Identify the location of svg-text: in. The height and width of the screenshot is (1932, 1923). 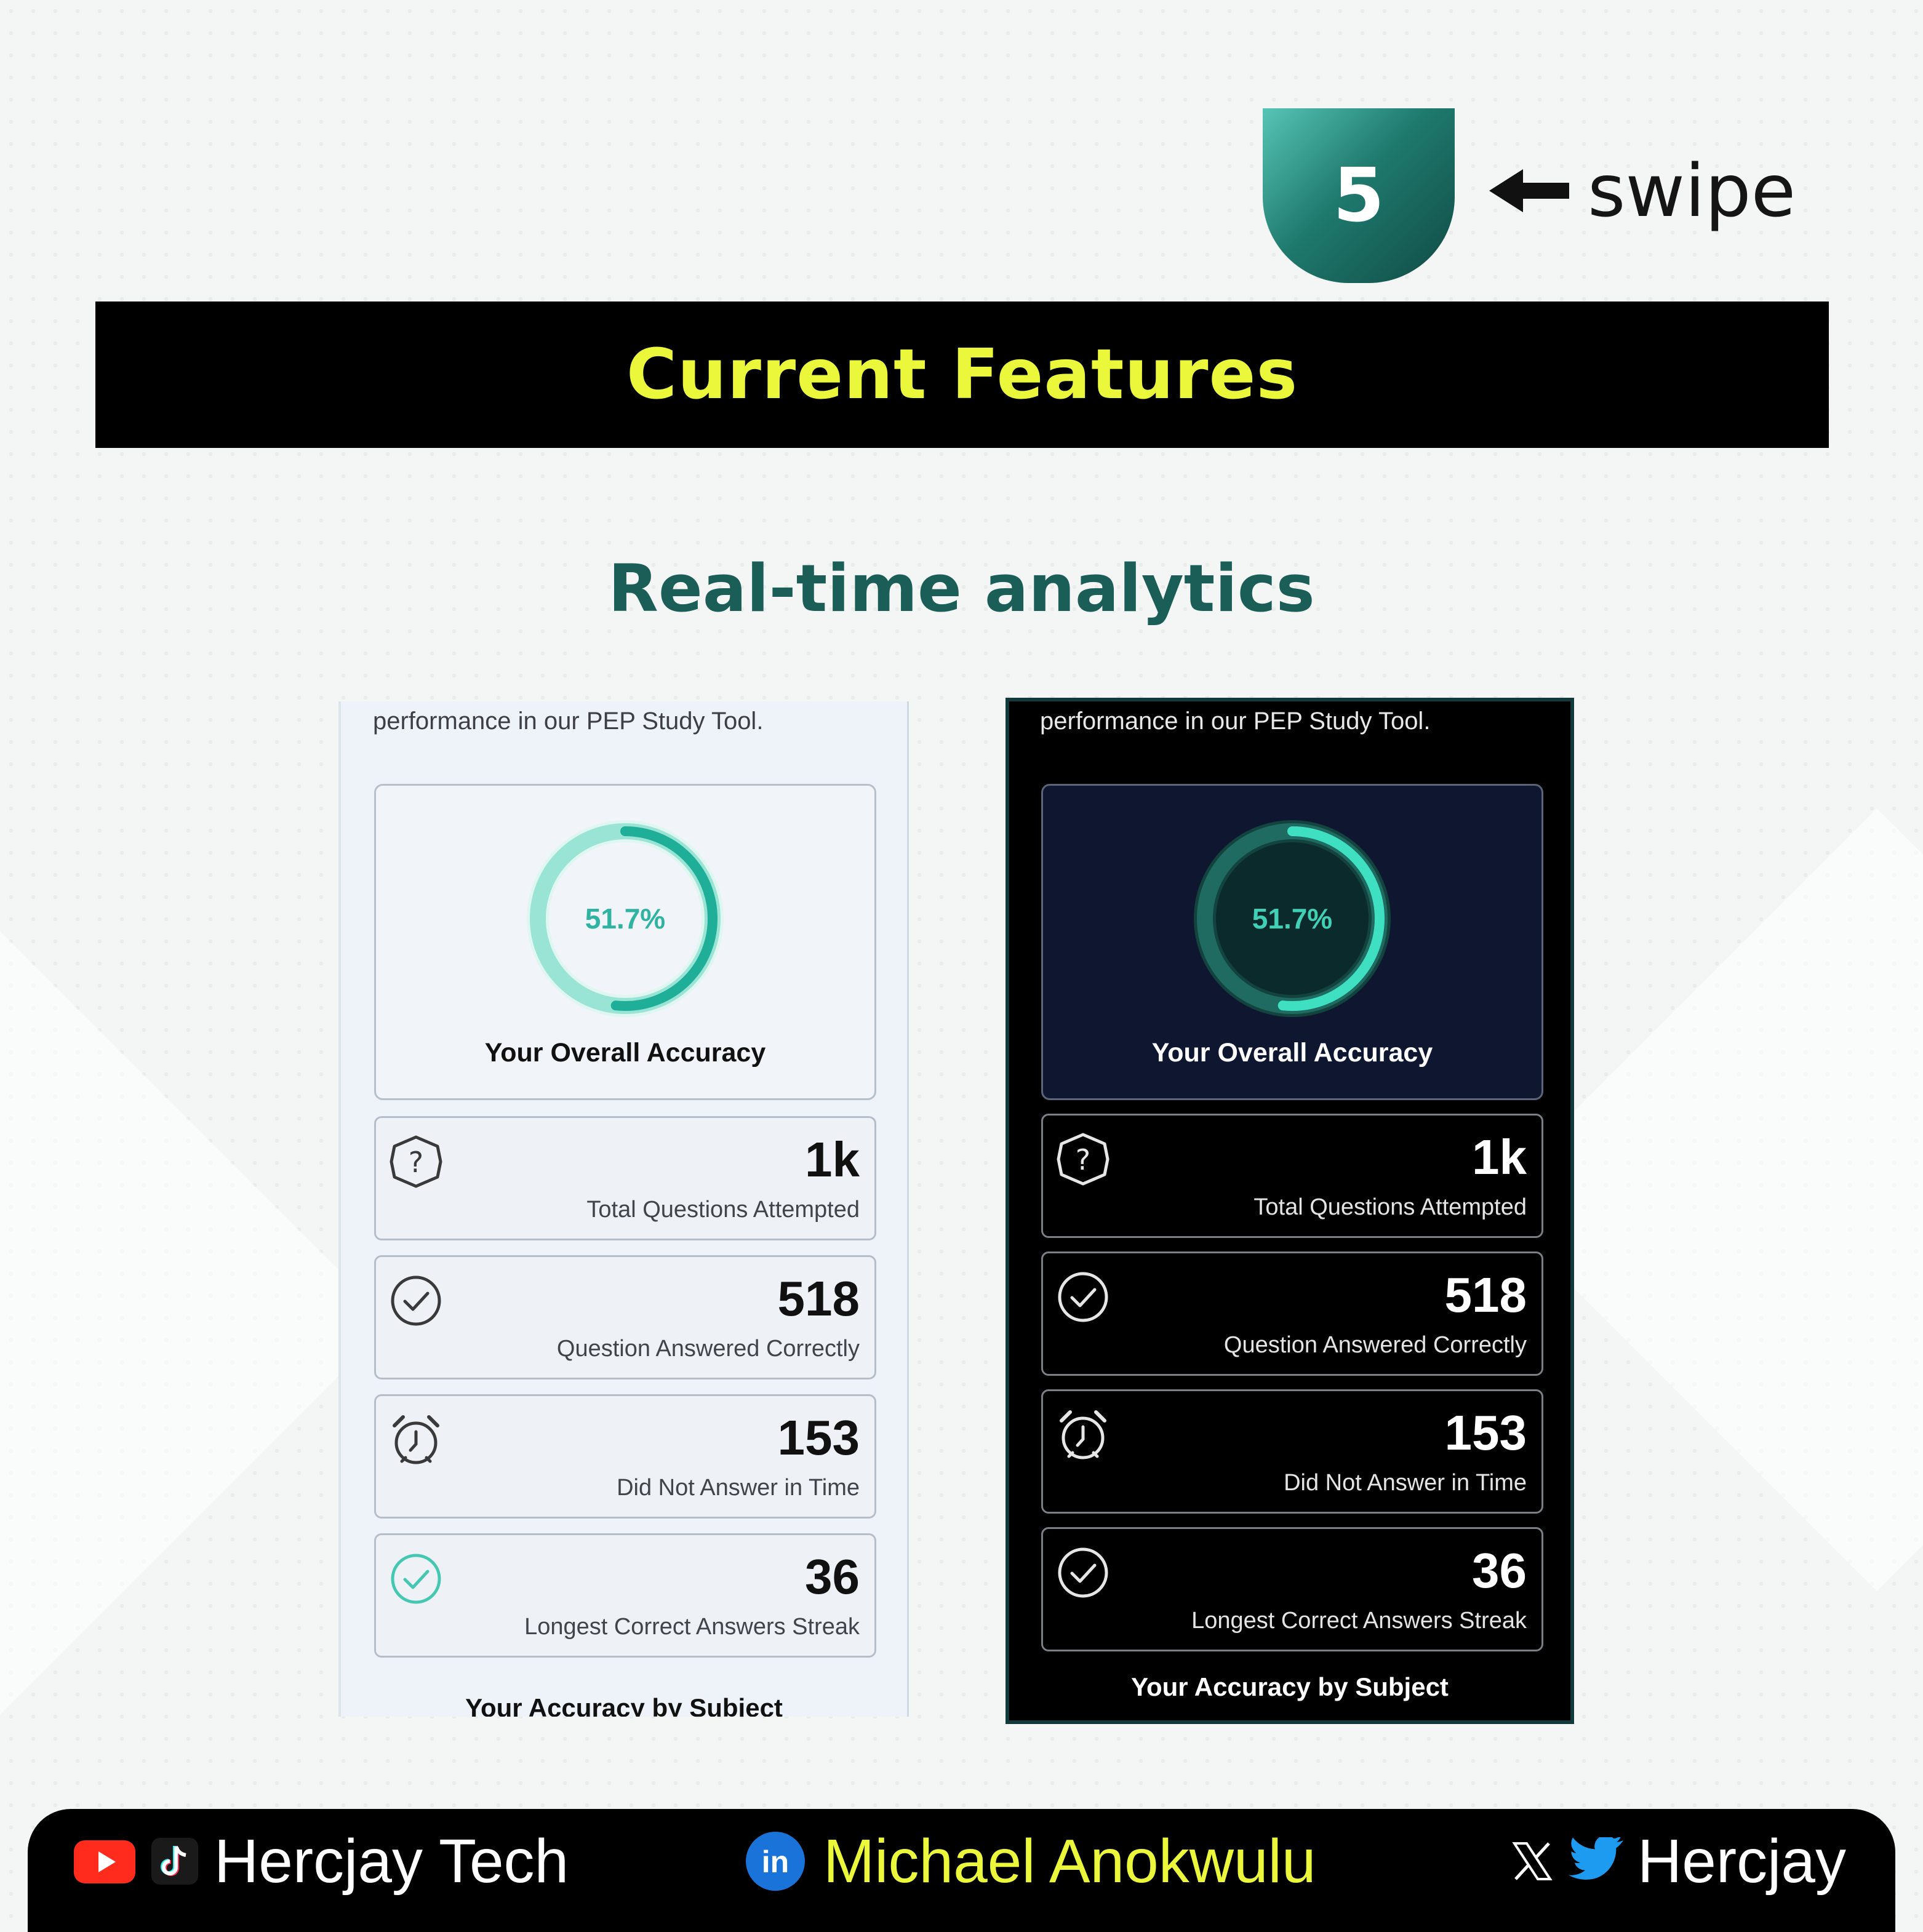
(776, 1862).